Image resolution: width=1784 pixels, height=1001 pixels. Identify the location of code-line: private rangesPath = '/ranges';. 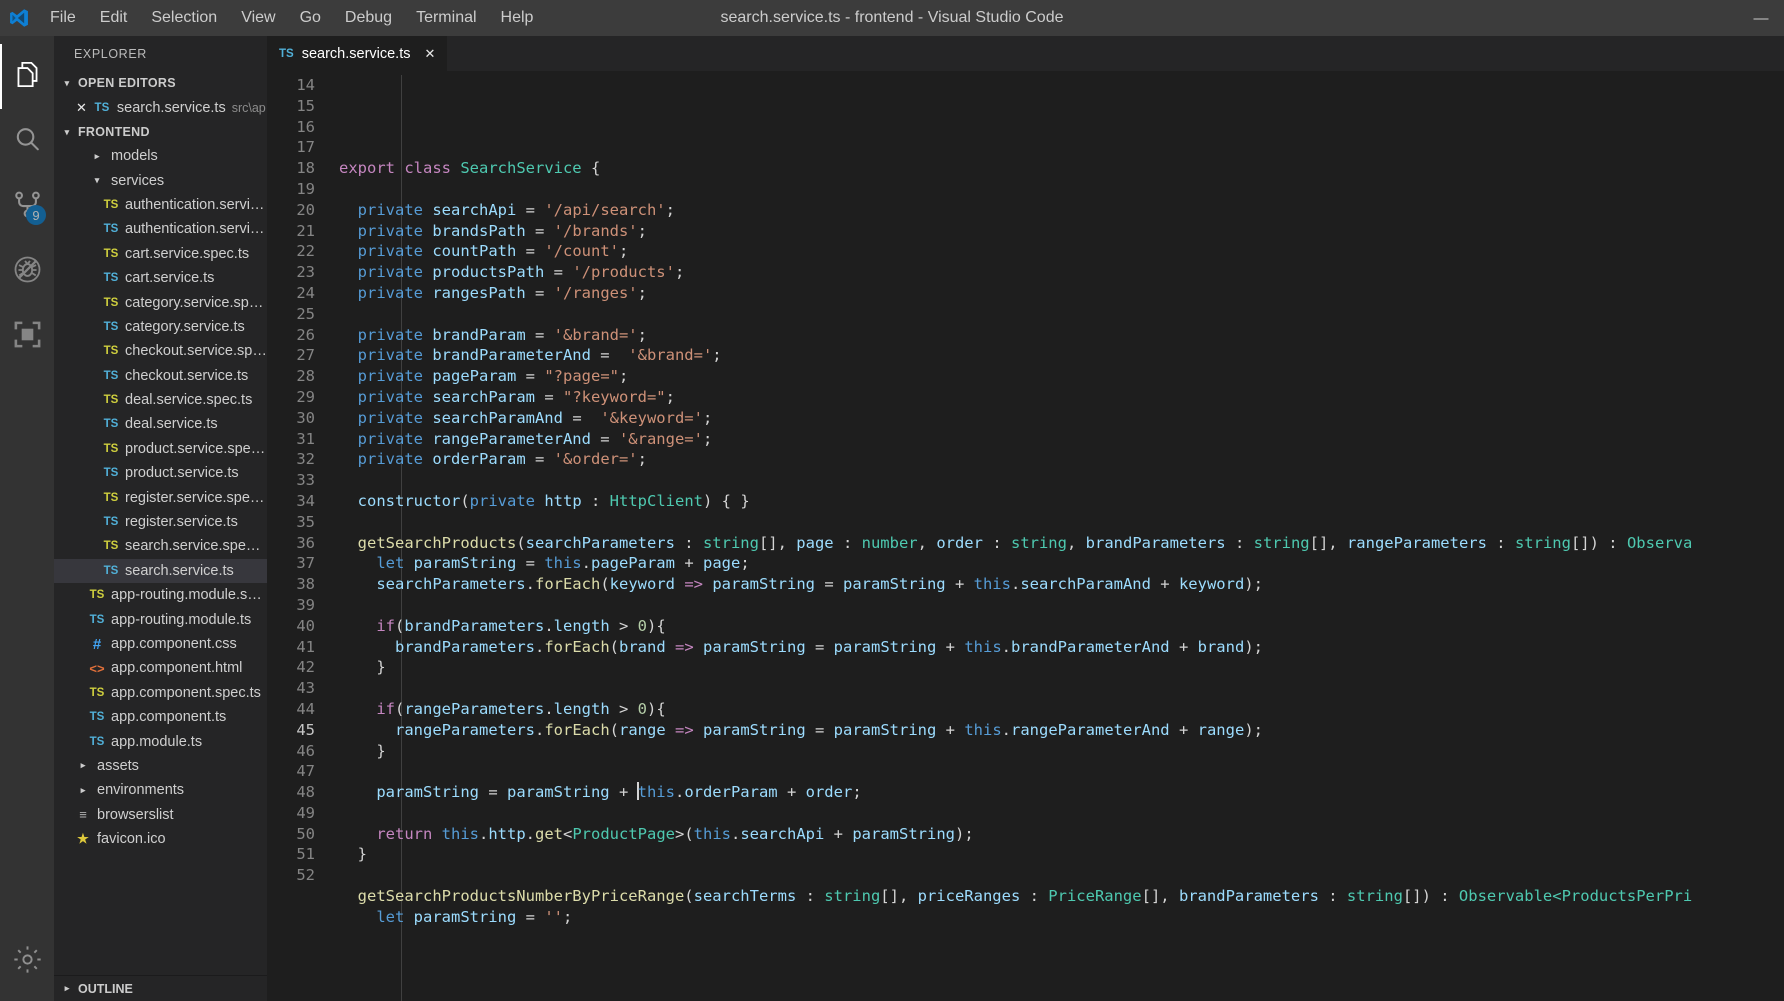
(1055, 293).